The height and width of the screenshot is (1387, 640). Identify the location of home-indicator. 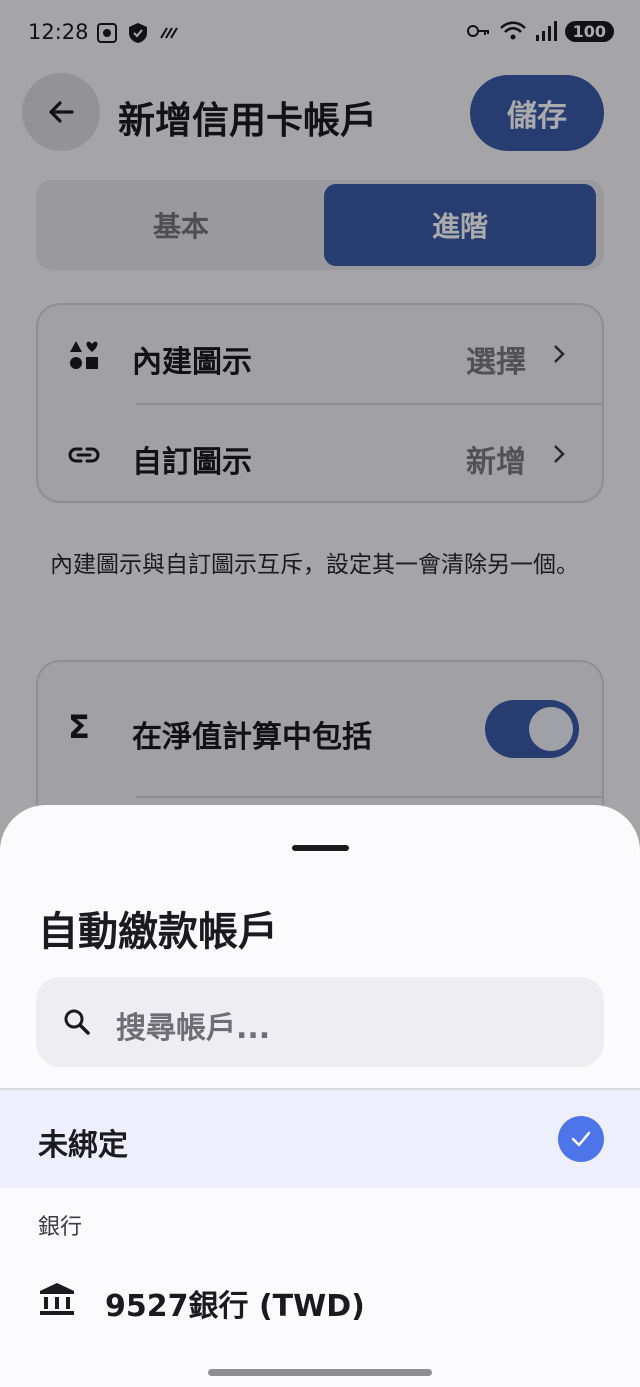
(320, 1372).